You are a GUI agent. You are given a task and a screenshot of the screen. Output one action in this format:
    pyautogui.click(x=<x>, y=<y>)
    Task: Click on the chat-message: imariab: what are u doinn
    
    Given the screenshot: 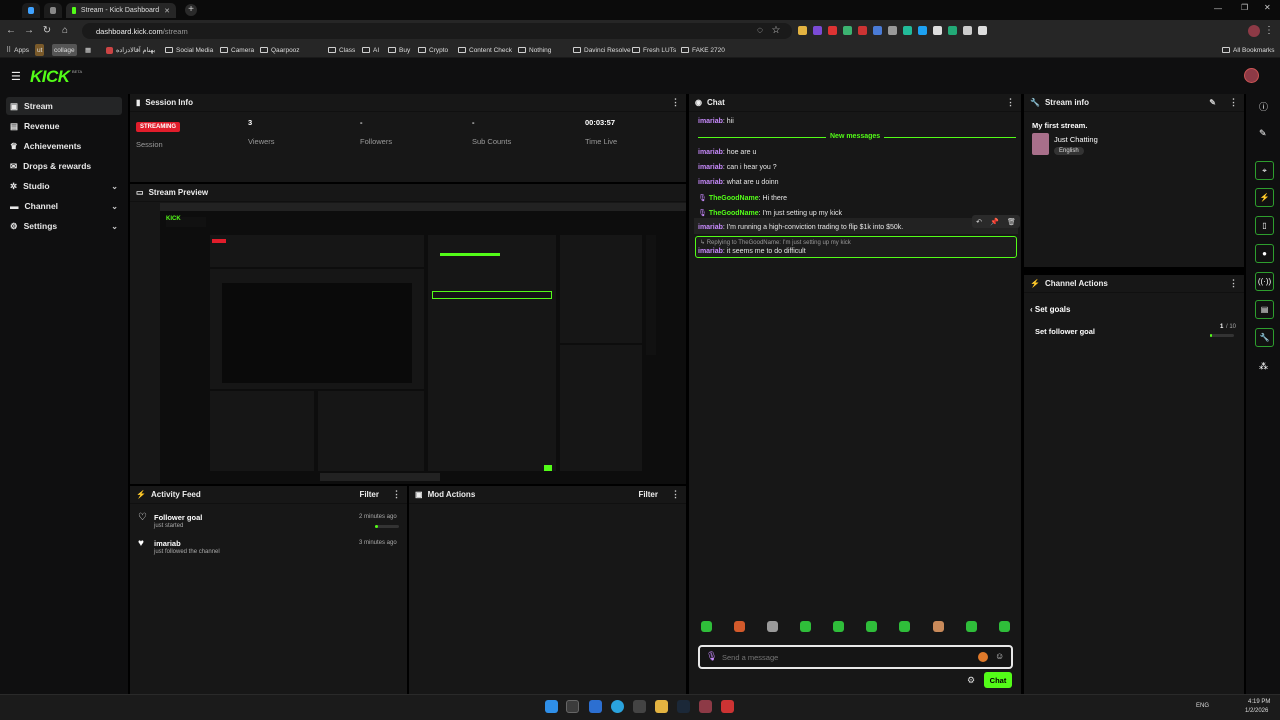 What is the action you would take?
    pyautogui.click(x=738, y=182)
    